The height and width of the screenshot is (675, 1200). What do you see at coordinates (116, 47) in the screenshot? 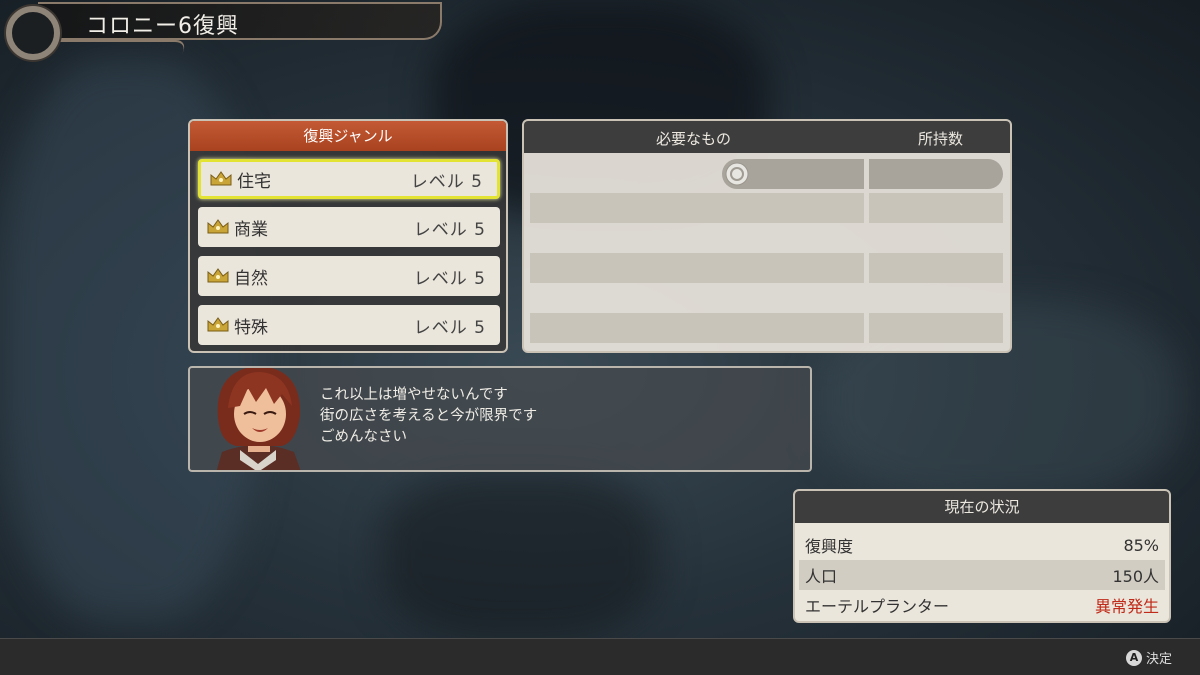
I see `header-ornament` at bounding box center [116, 47].